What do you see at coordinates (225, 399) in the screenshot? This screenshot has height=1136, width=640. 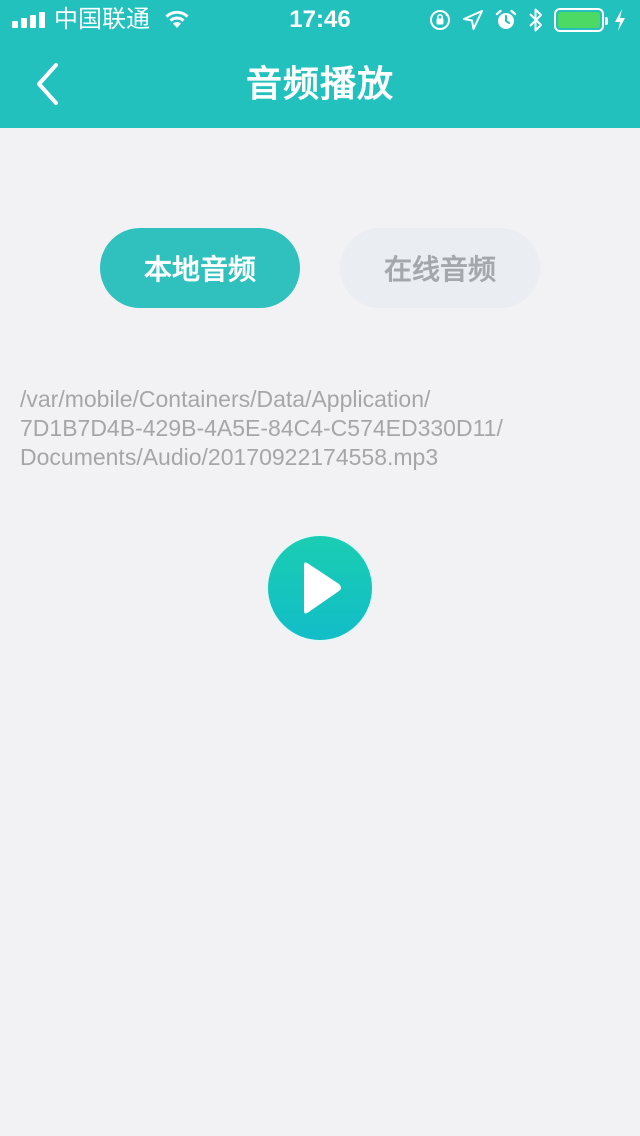 I see `file-path-line: /var/mobile/Containers/Data/Application/` at bounding box center [225, 399].